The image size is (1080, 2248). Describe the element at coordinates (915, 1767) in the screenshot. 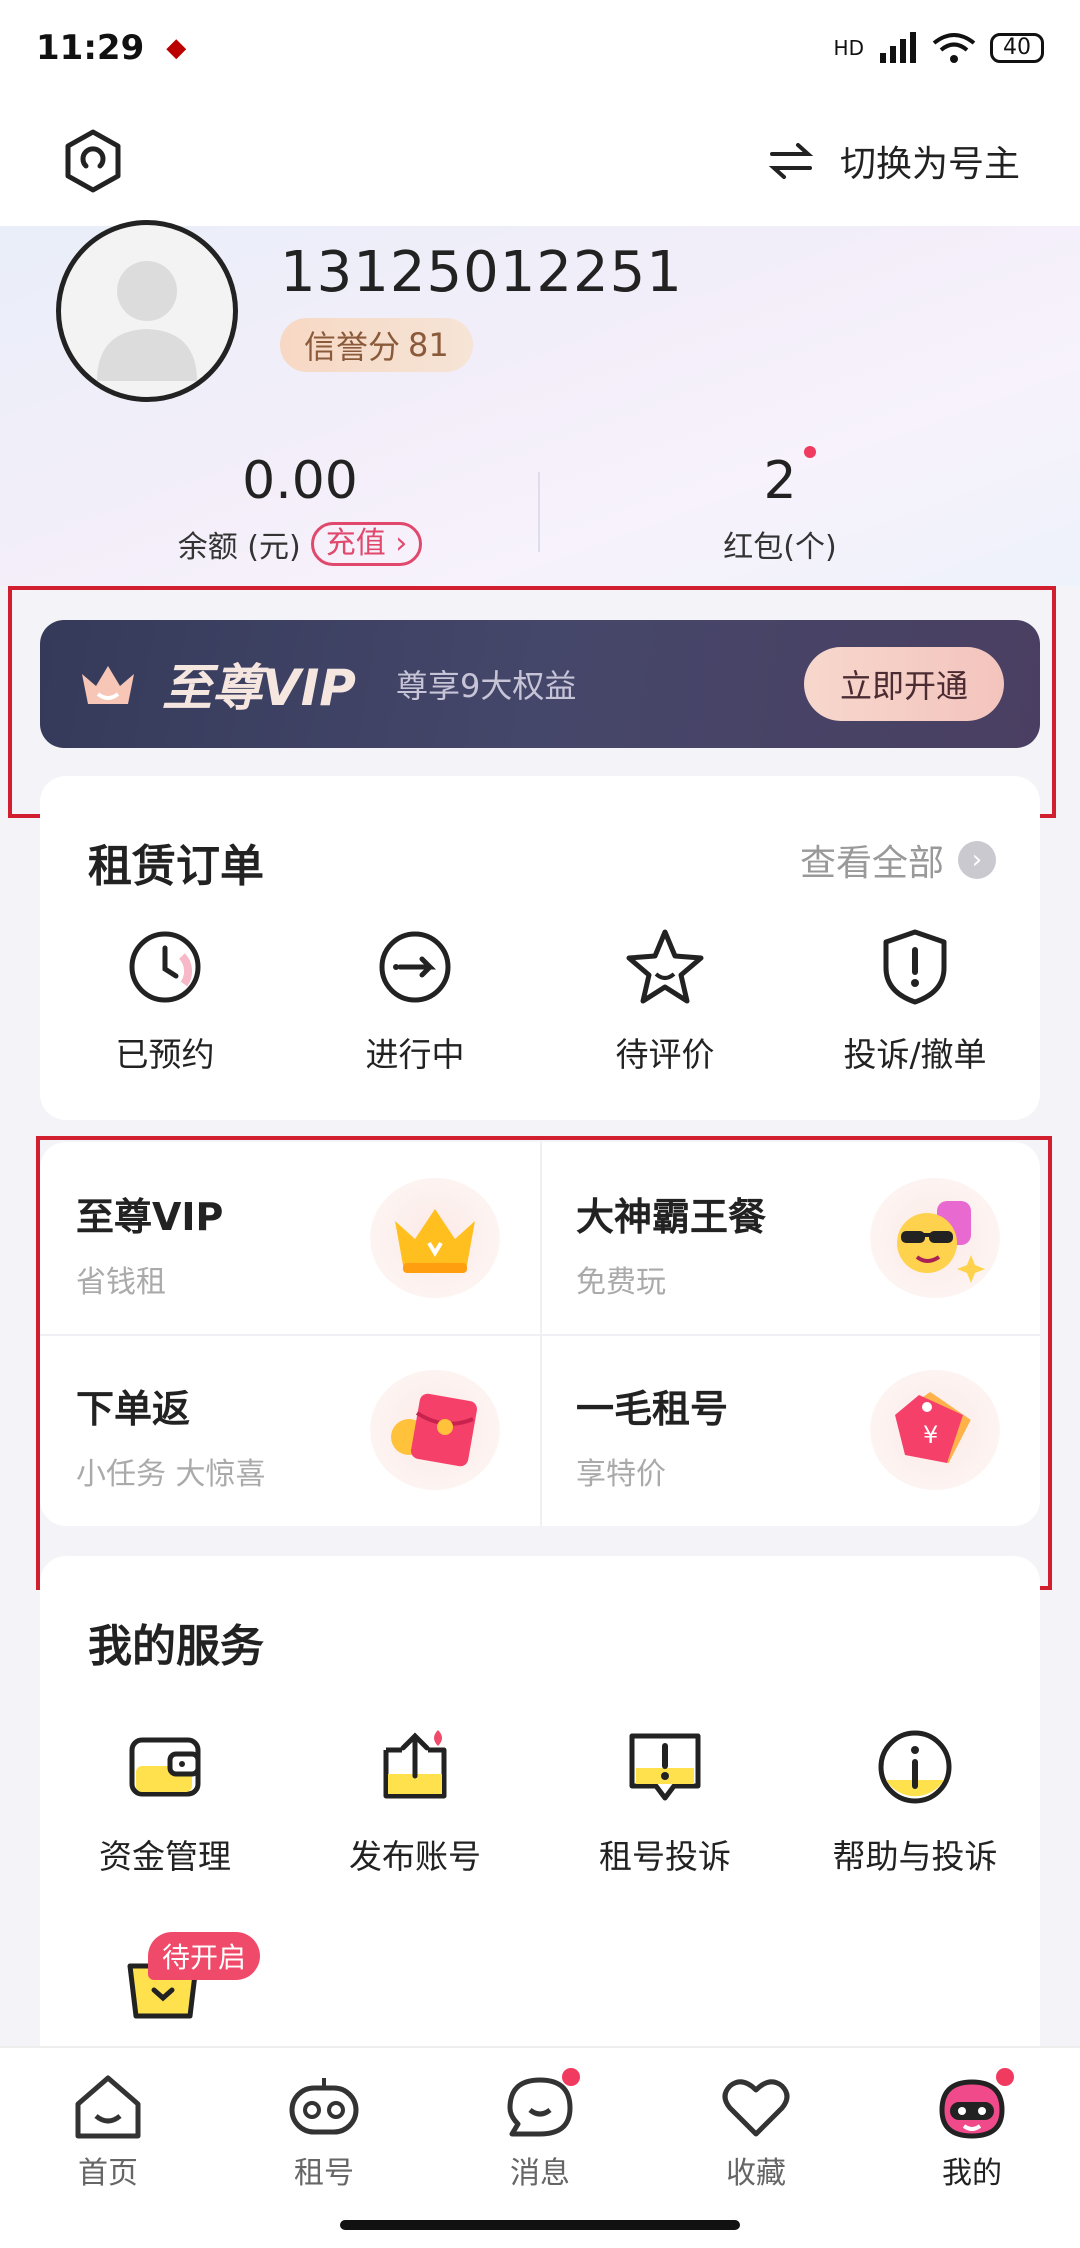

I see `info-icon` at that location.